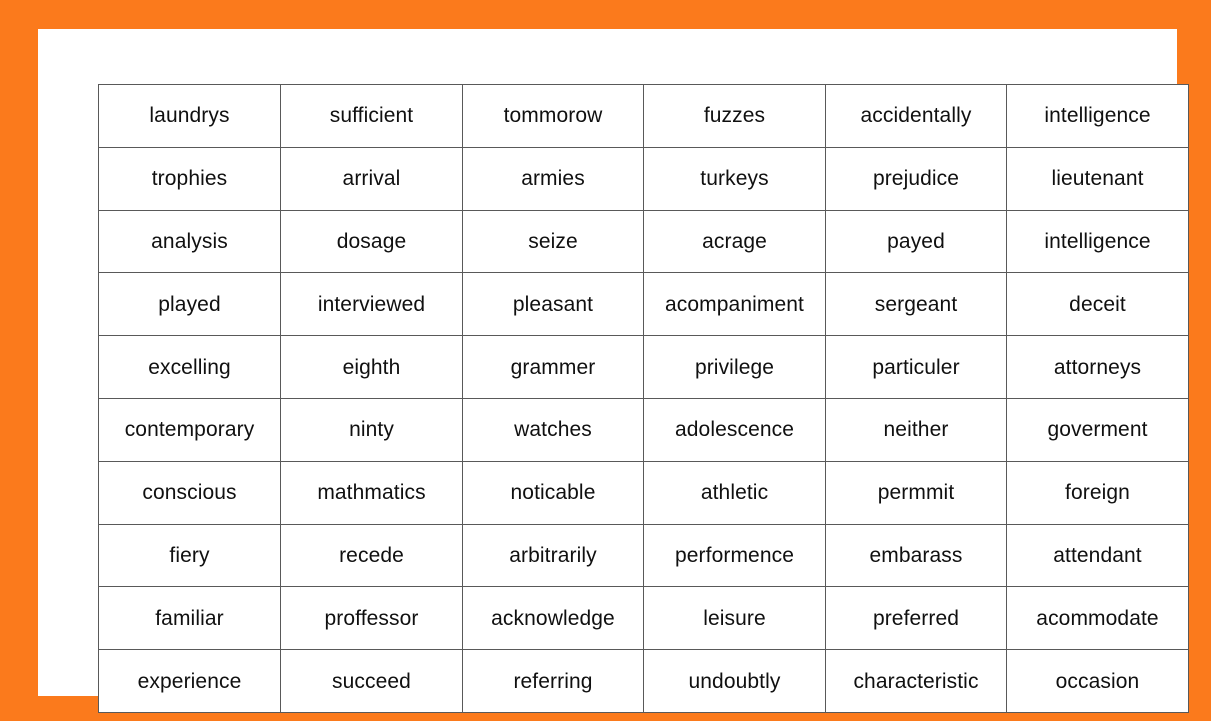  What do you see at coordinates (553, 681) in the screenshot?
I see `word-cell: referring` at bounding box center [553, 681].